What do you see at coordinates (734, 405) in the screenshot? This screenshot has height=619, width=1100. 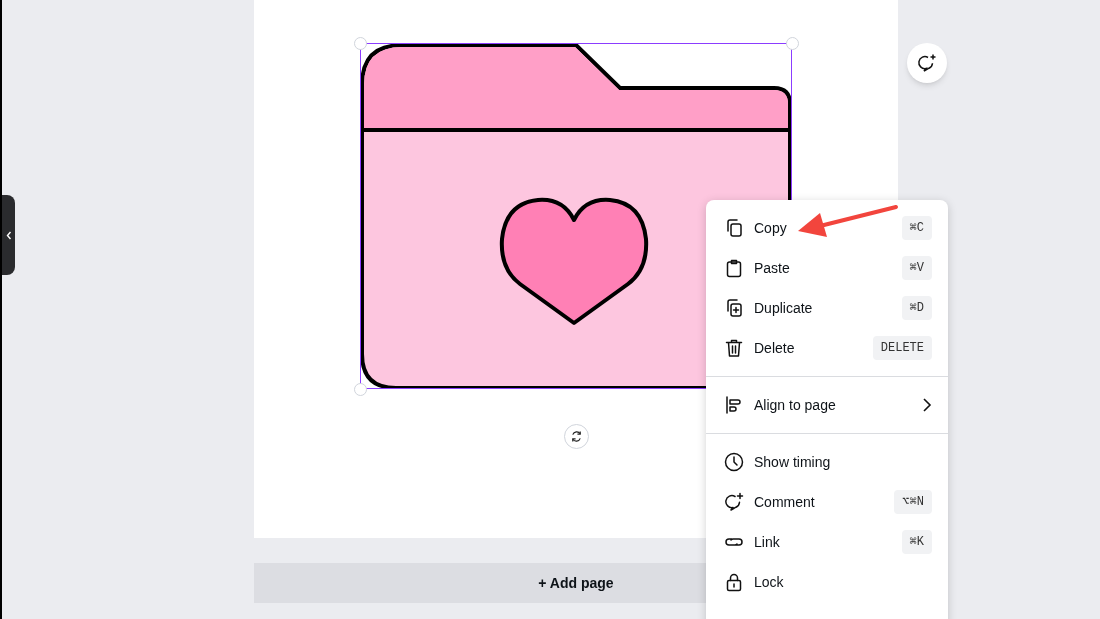 I see `align-icon` at bounding box center [734, 405].